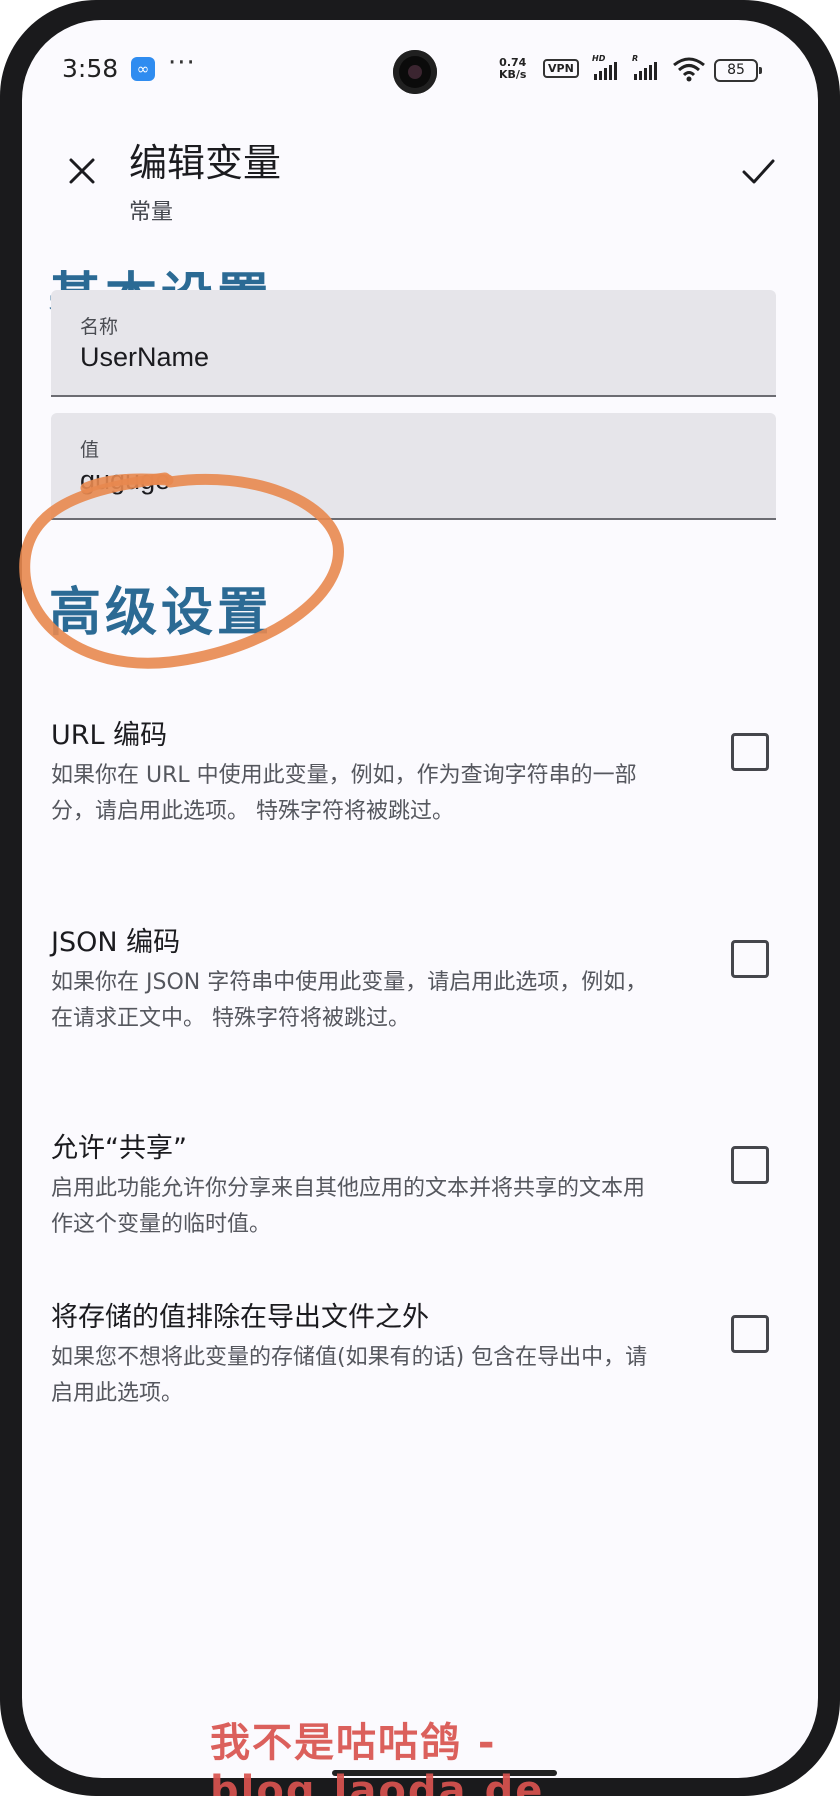 Image resolution: width=840 pixels, height=1796 pixels. Describe the element at coordinates (99, 327) in the screenshot. I see `name-field-label: 名称` at that location.